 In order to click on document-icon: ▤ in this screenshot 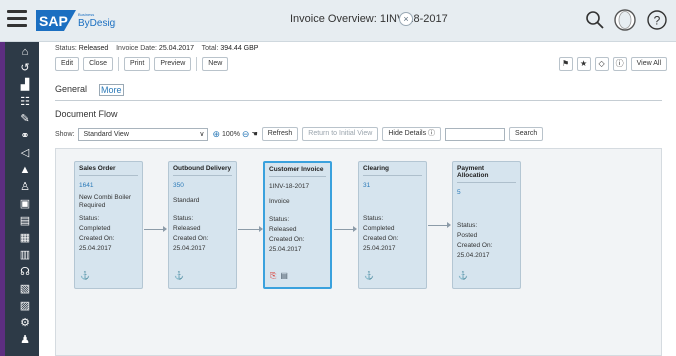, I will do `click(25, 221)`.